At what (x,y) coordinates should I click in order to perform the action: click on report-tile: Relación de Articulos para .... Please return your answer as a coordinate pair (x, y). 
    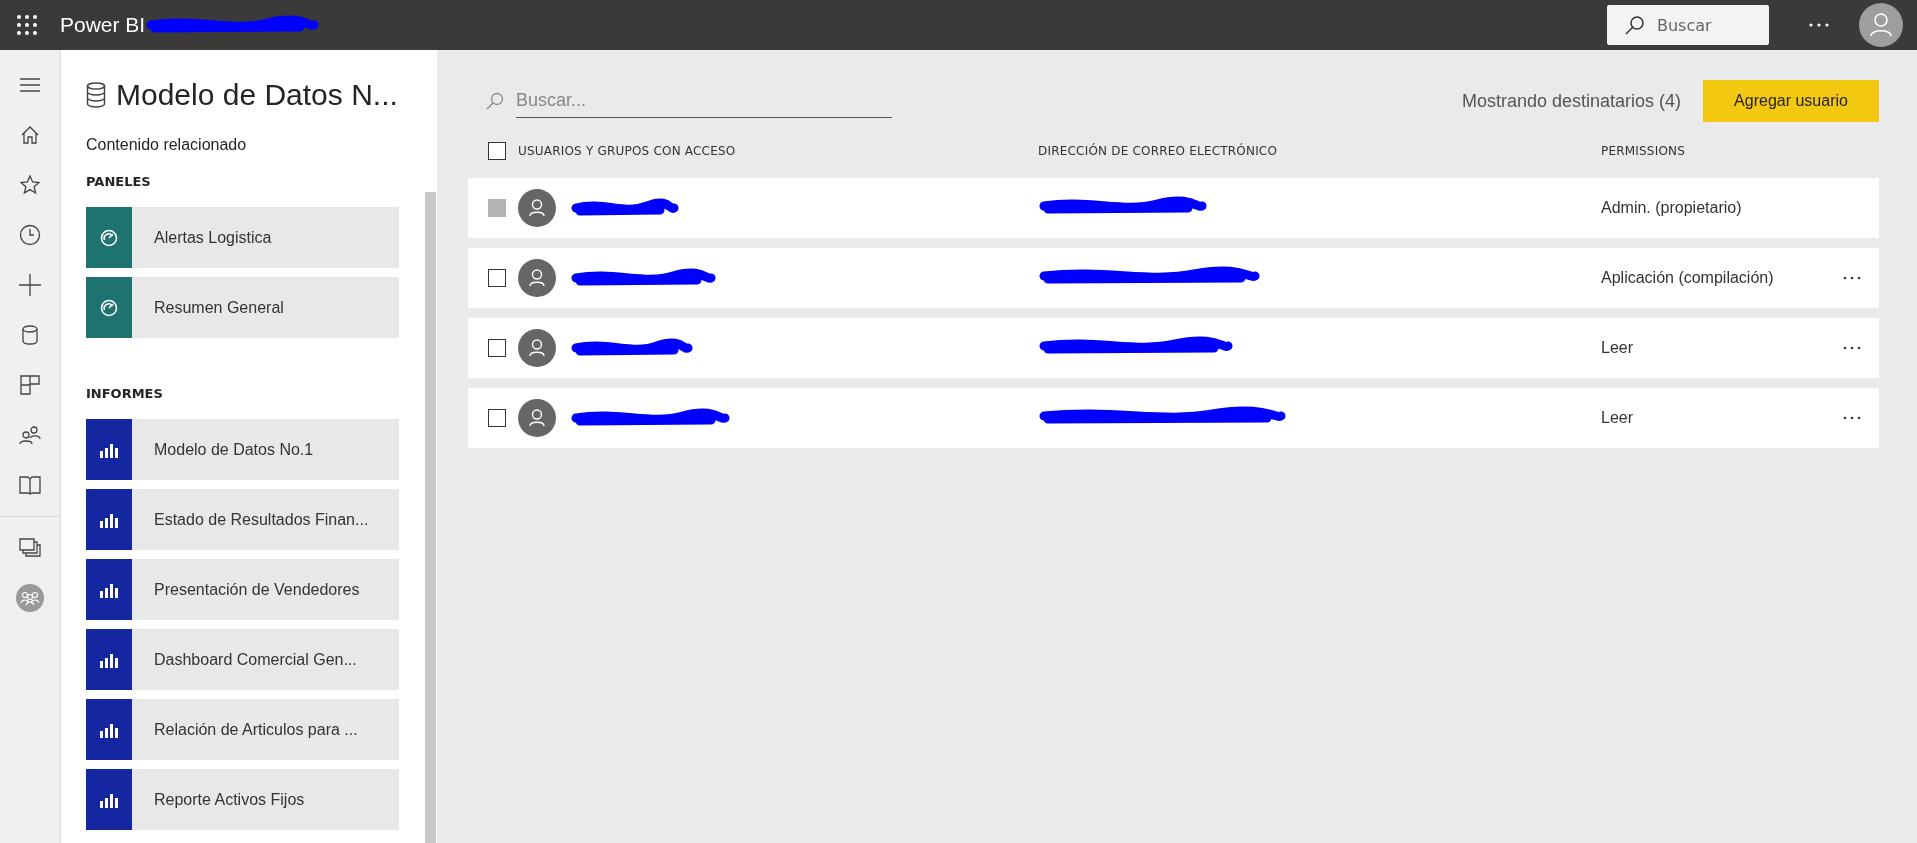
    Looking at the image, I should click on (242, 729).